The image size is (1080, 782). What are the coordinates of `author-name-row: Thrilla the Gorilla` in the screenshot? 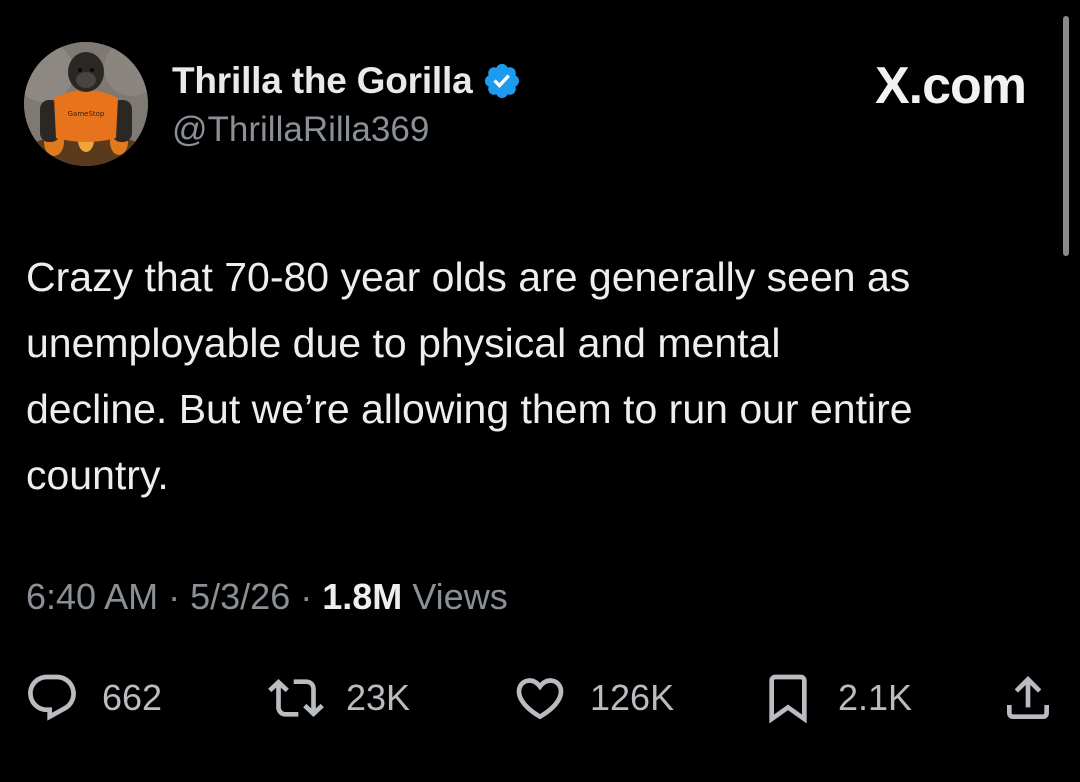 It's located at (347, 81).